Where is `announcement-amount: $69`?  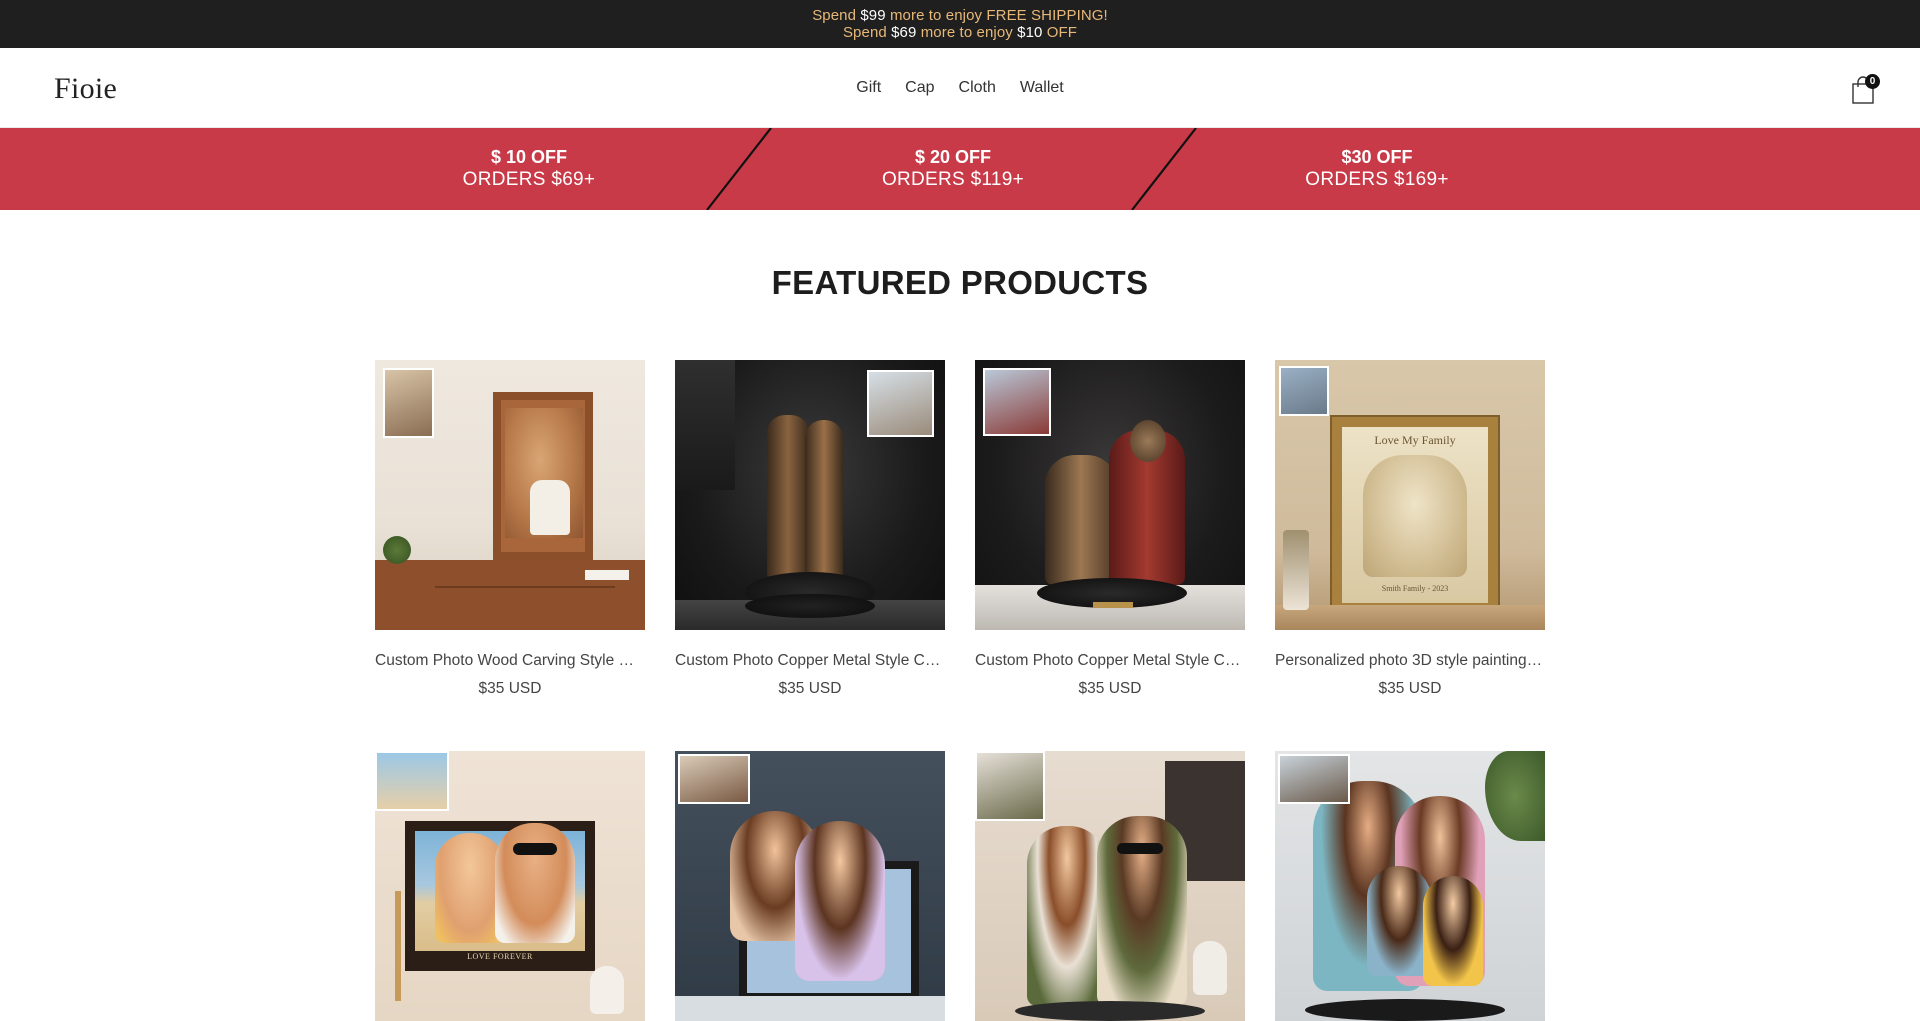 announcement-amount: $69 is located at coordinates (904, 32).